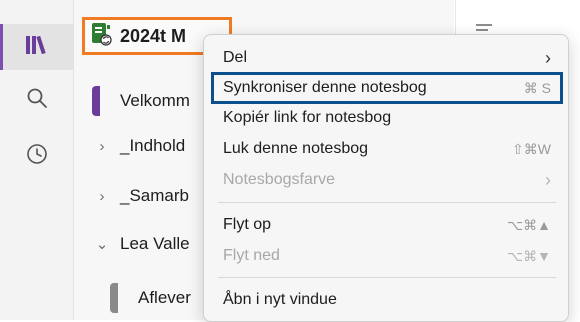 The height and width of the screenshot is (322, 580). I want to click on rail-item-search, so click(36, 100).